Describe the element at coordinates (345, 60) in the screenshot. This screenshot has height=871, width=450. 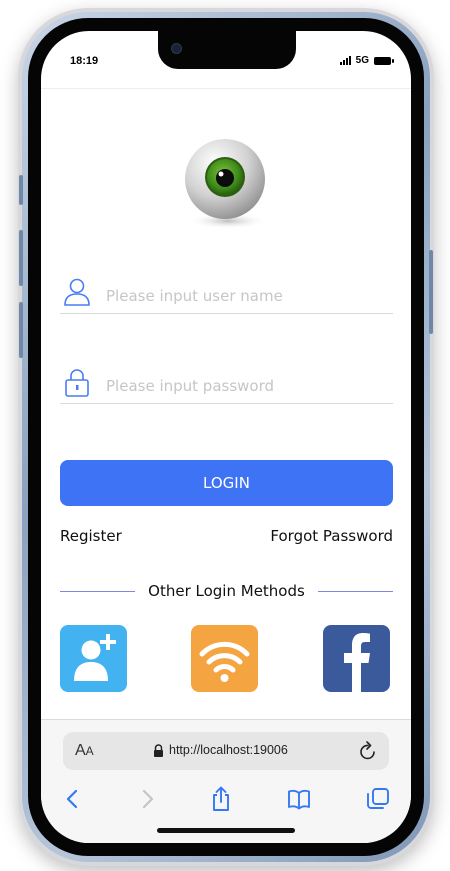
I see `signal-icon` at that location.